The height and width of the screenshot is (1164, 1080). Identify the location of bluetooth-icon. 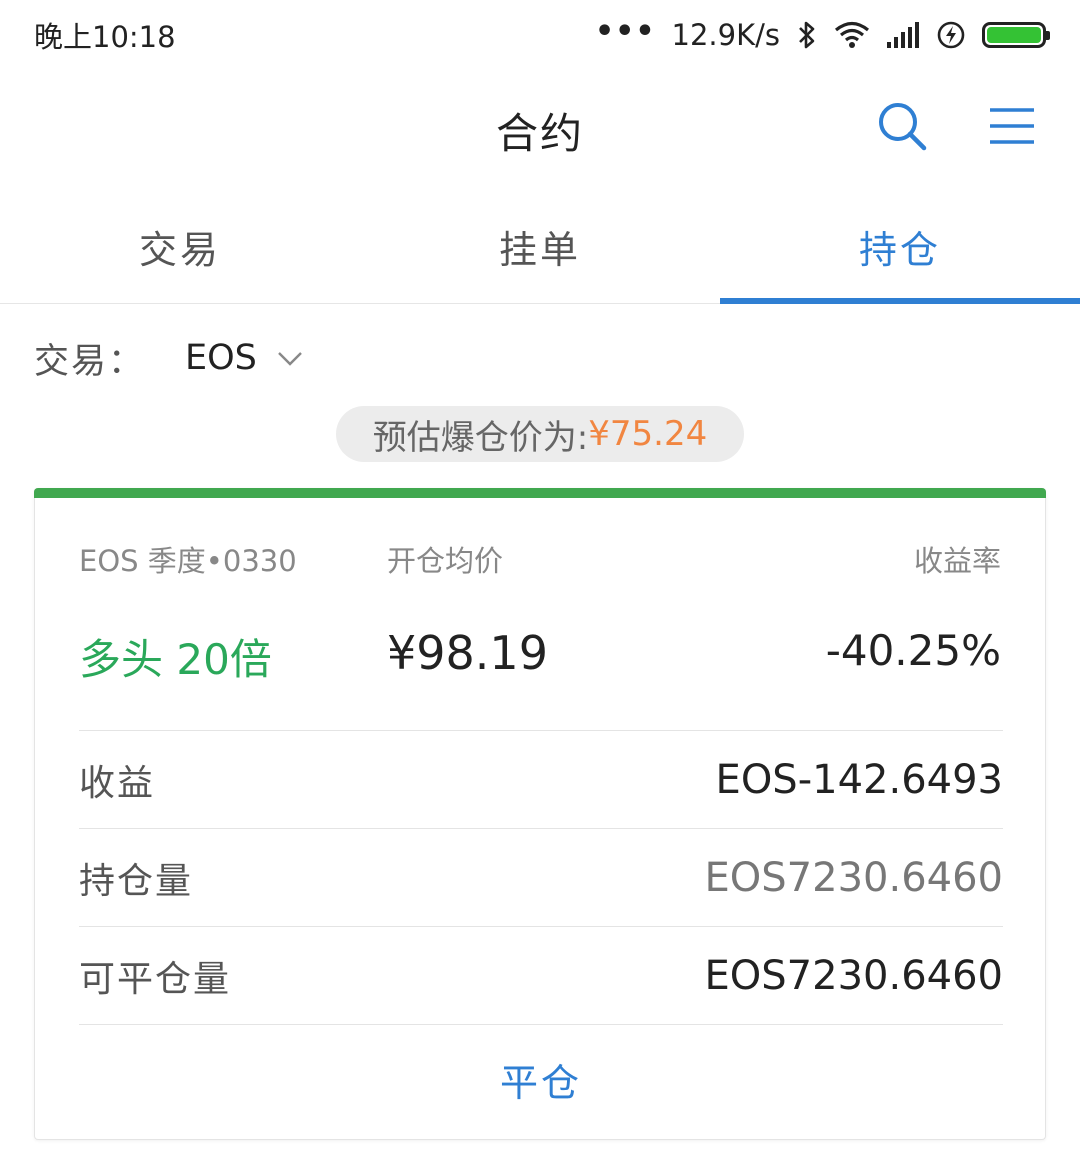
(807, 35).